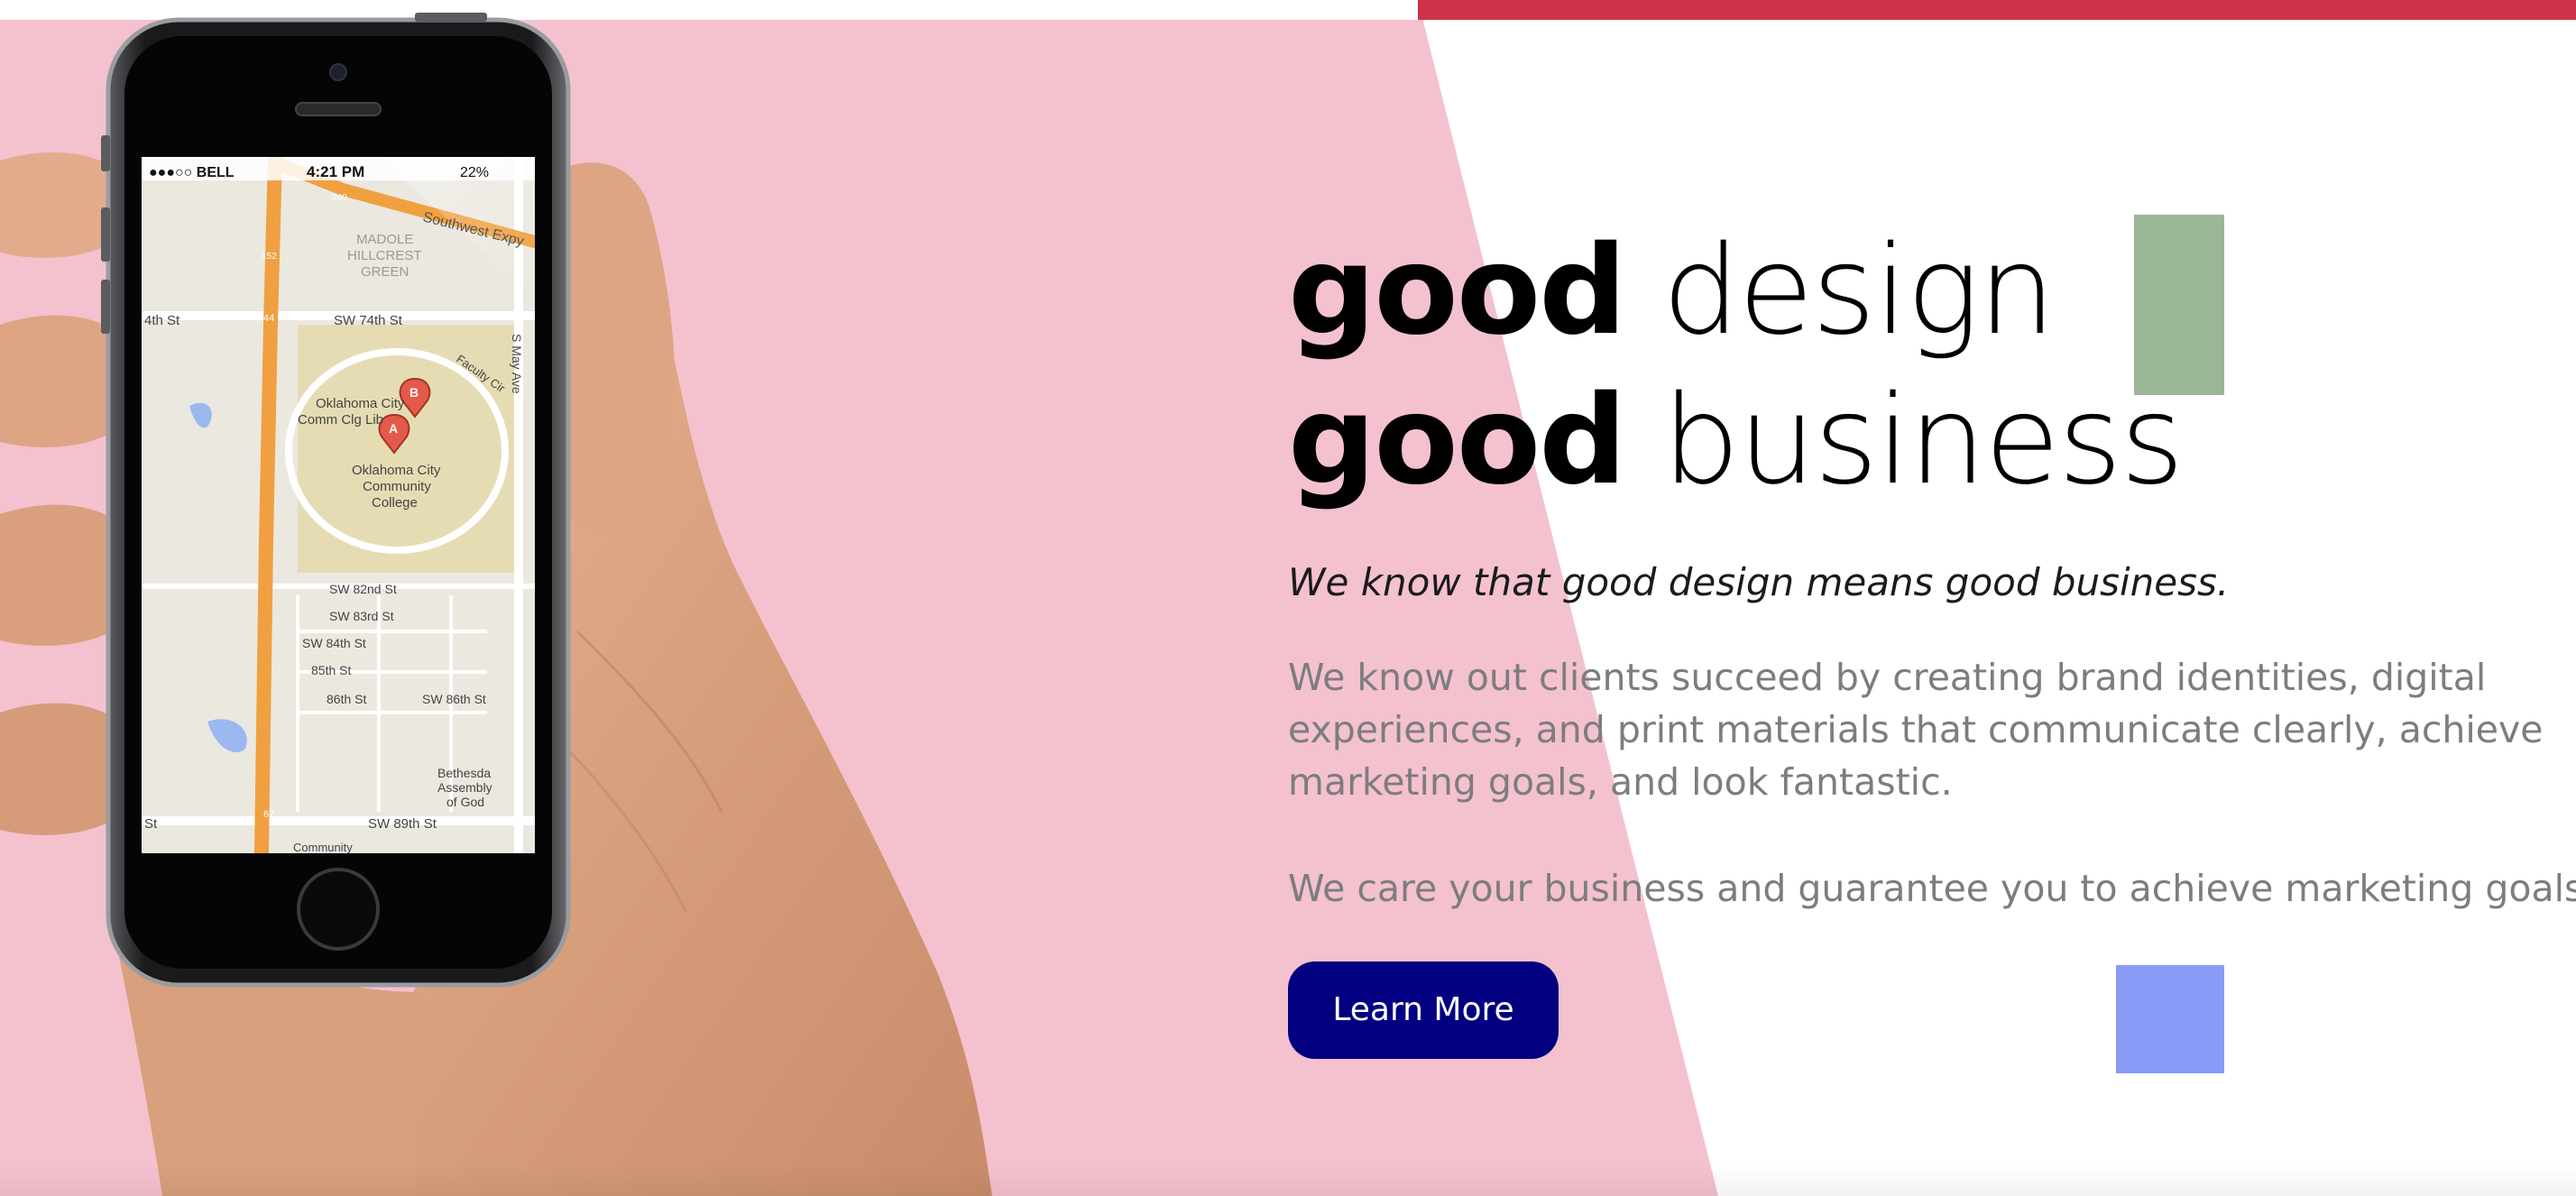  What do you see at coordinates (1859, 292) in the screenshot?
I see `headline-line-1-light: design` at bounding box center [1859, 292].